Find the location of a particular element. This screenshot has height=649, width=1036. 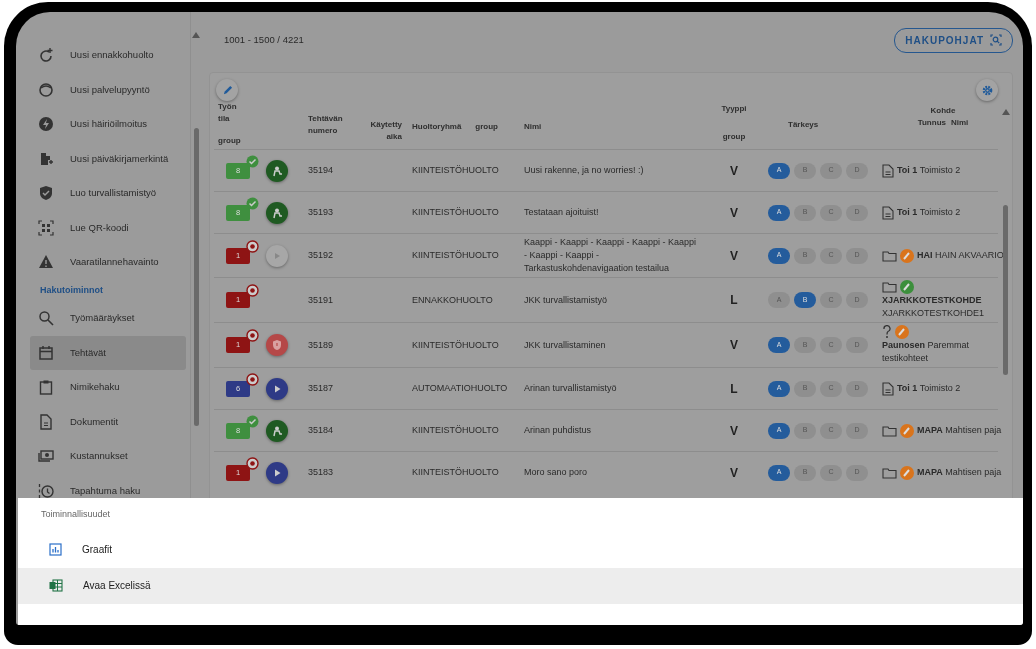

shield-button is located at coordinates (277, 345).